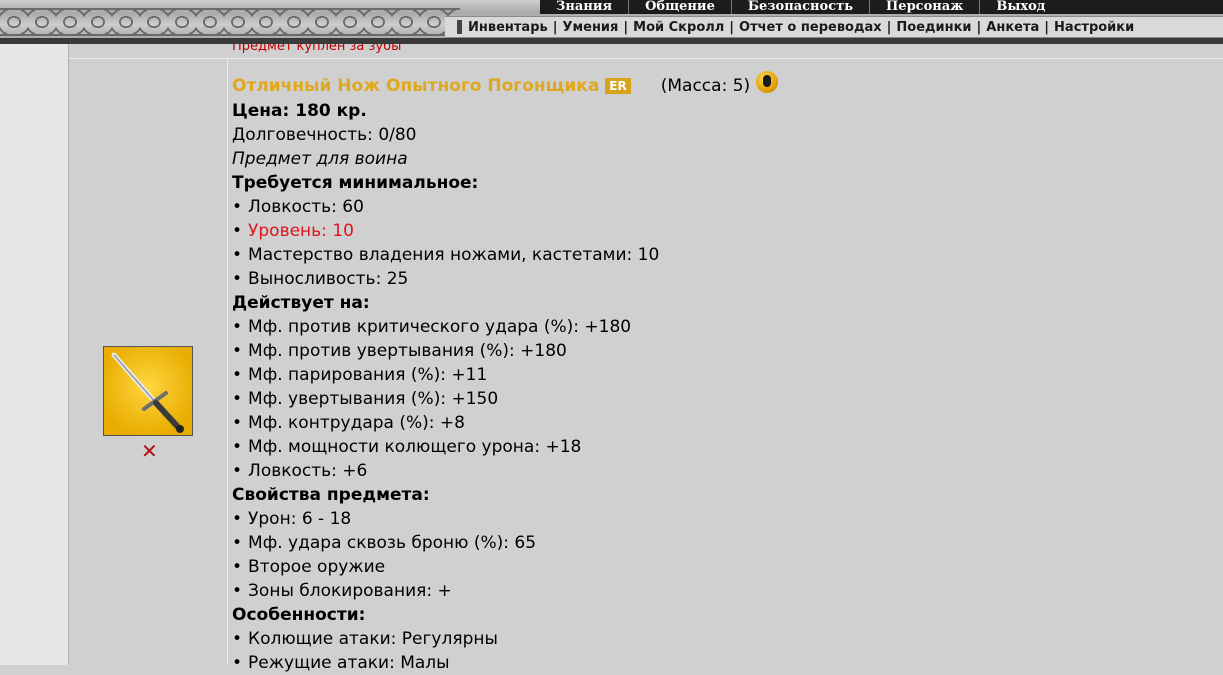 This screenshot has width=1223, height=675. Describe the element at coordinates (301, 303) in the screenshot. I see `effects-title: Действует на:` at that location.